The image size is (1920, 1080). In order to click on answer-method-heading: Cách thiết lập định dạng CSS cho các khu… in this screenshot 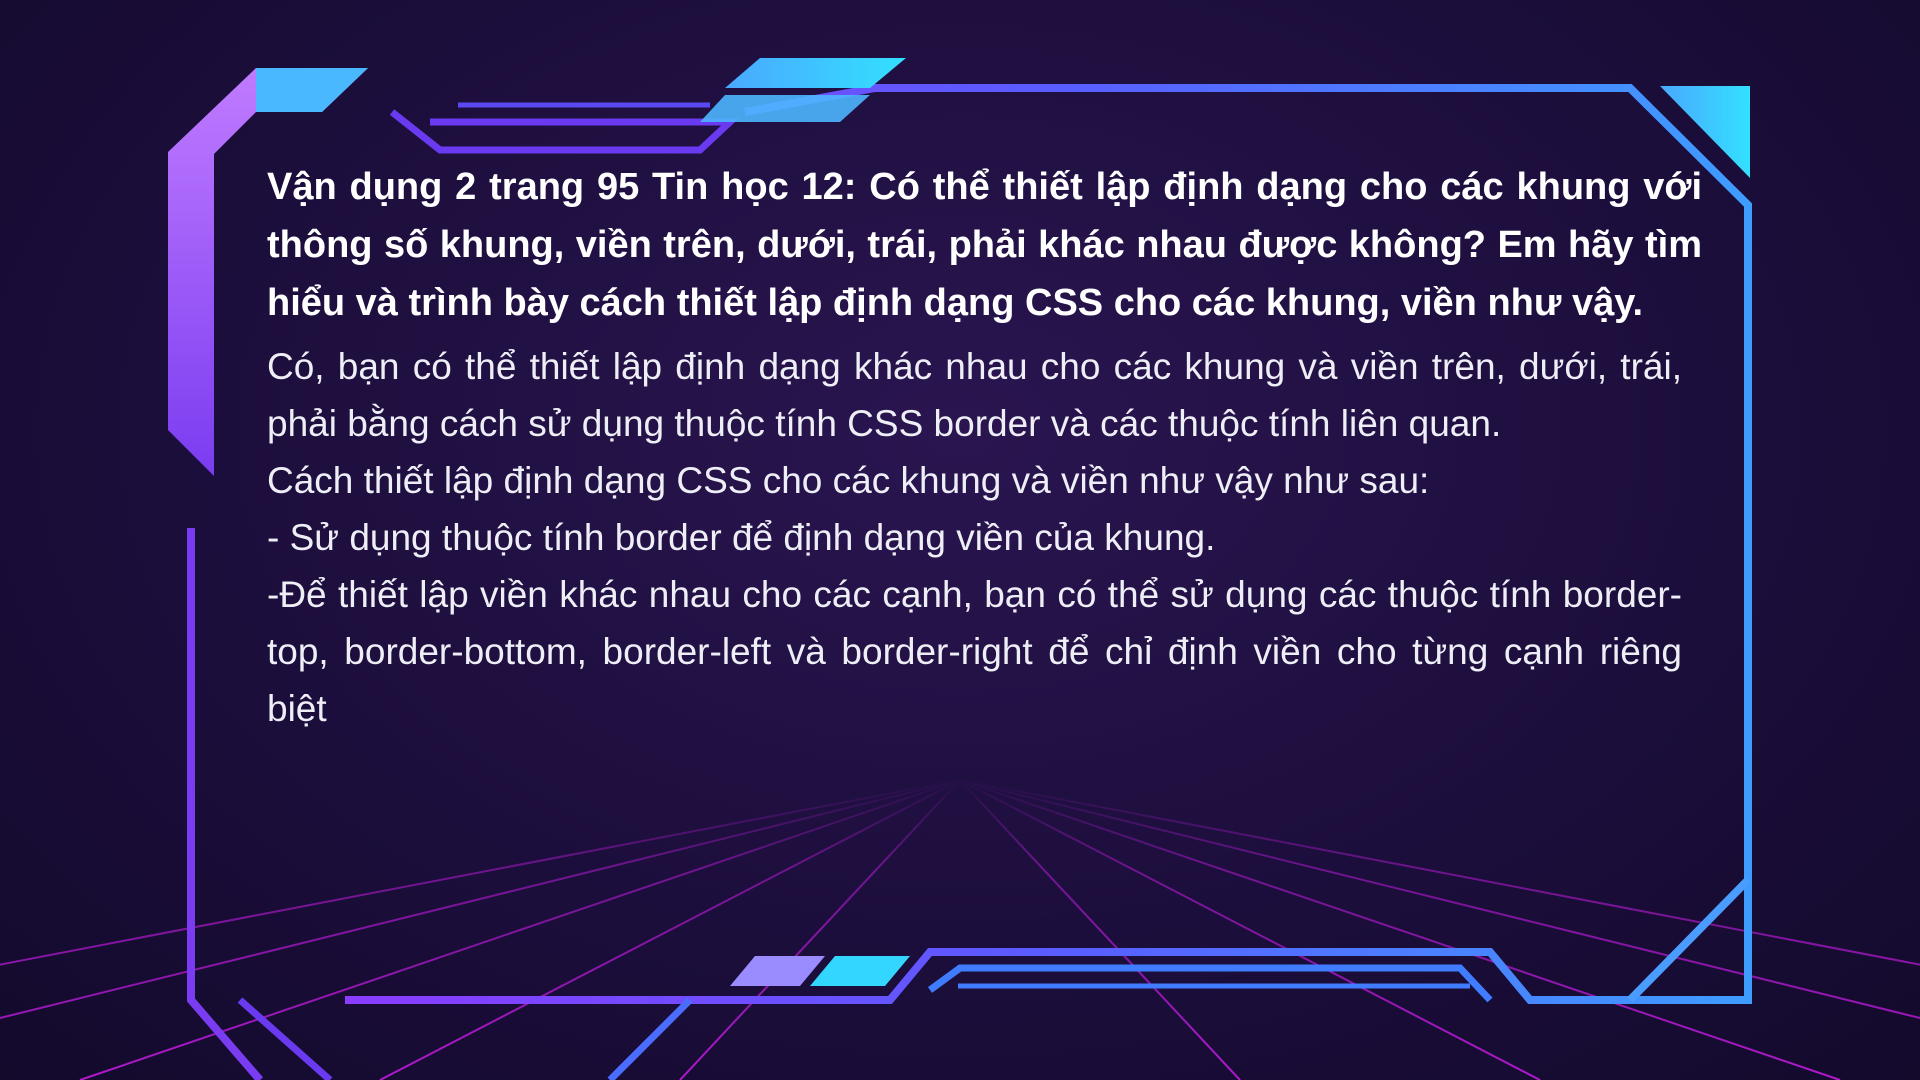, I will do `click(848, 480)`.